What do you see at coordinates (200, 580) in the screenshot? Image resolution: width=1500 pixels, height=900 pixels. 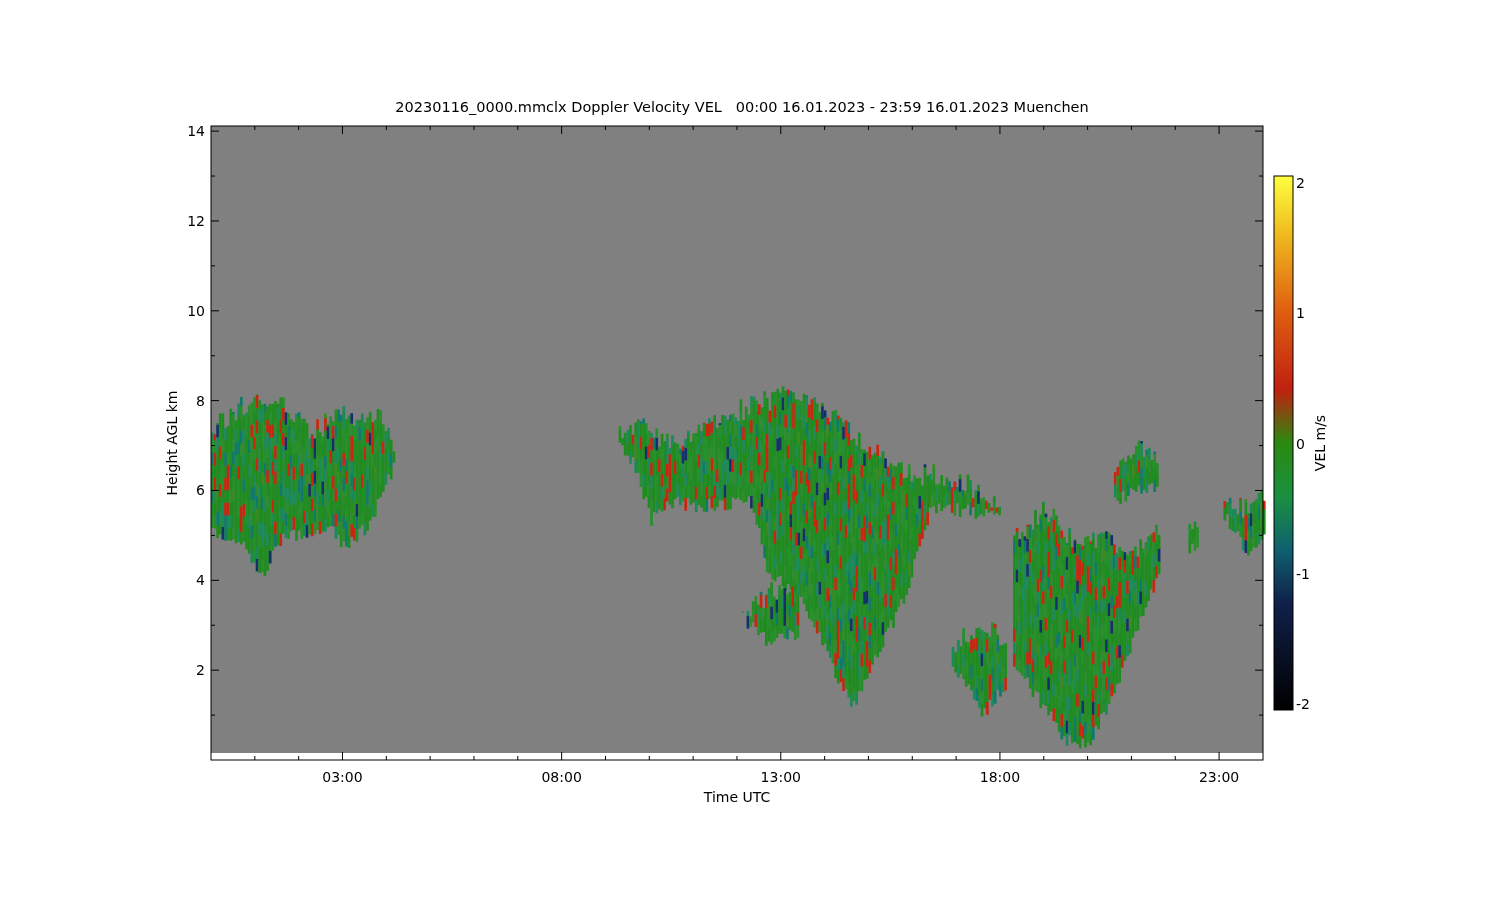 I see `y-tick-label: 4` at bounding box center [200, 580].